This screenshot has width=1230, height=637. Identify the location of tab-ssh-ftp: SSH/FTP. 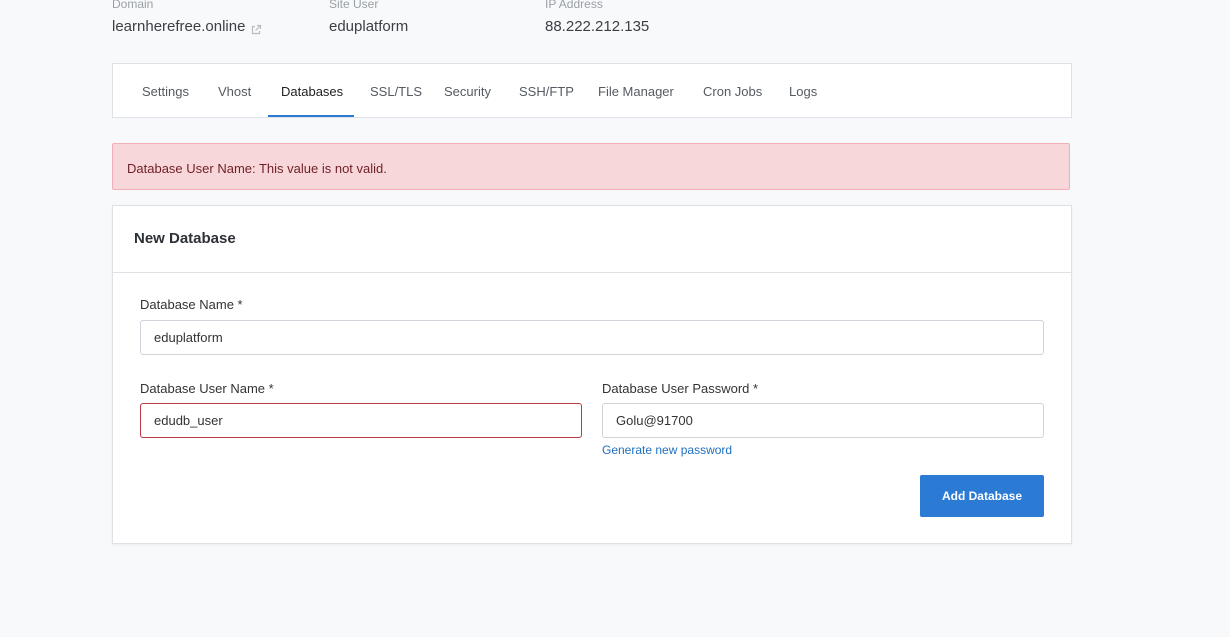
(546, 90).